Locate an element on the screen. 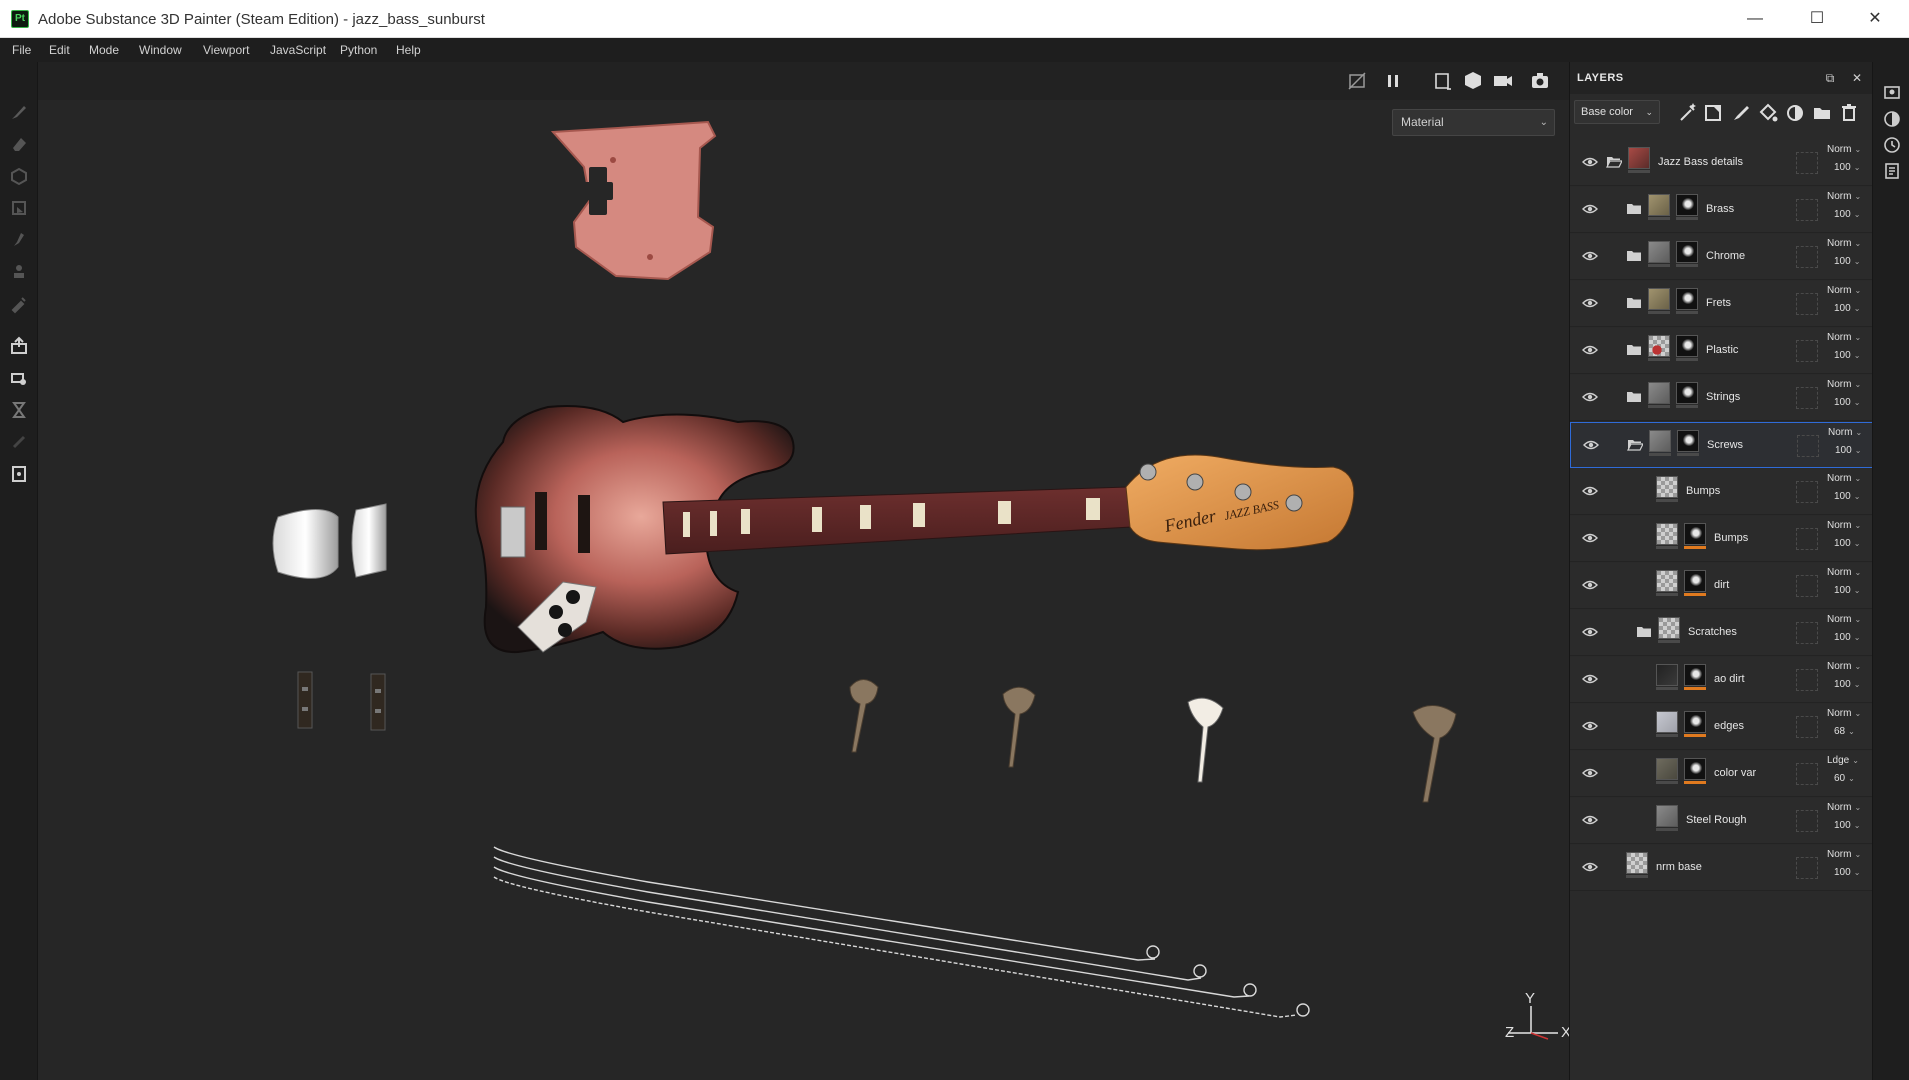  add-fill-layer-icon is located at coordinates (1768, 113).